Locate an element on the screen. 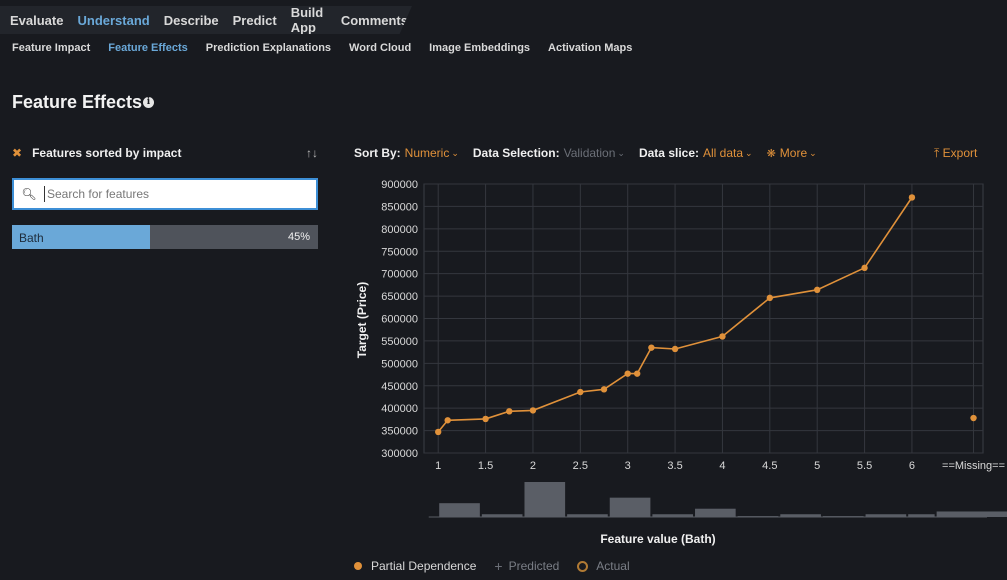 The width and height of the screenshot is (1007, 580). x-tick-label: 1.5 is located at coordinates (485, 466).